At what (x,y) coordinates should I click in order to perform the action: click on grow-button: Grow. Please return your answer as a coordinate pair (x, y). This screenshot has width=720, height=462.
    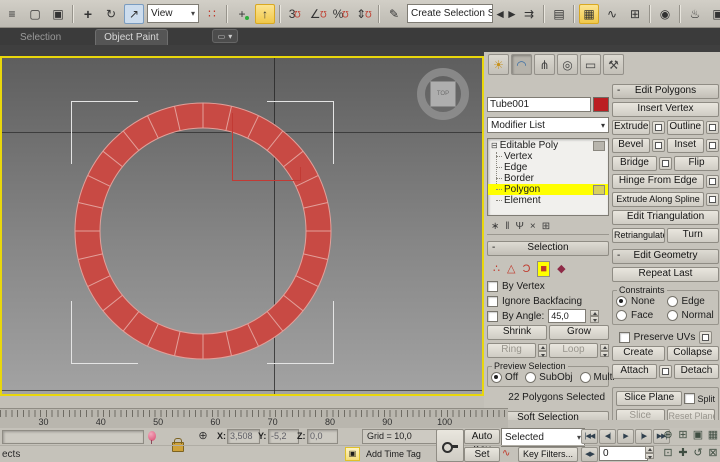
    Looking at the image, I should click on (579, 332).